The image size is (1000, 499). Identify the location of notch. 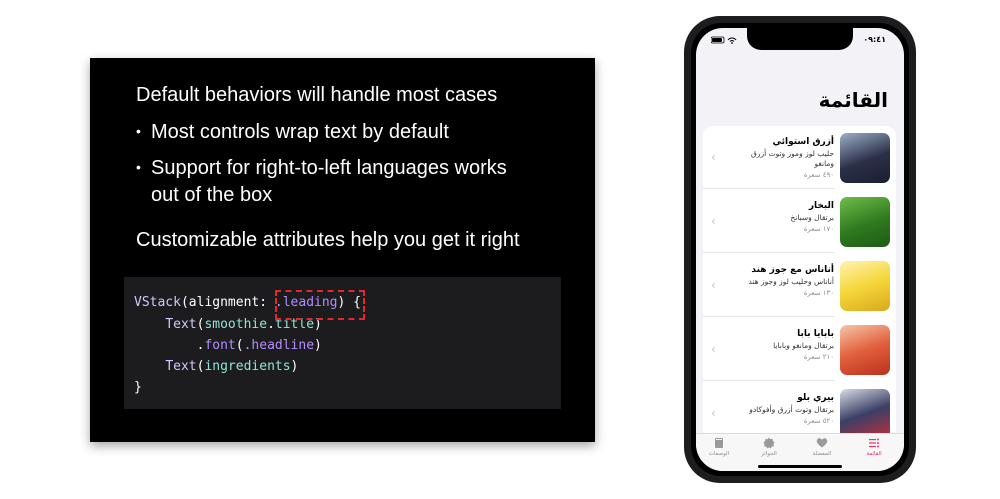
(800, 39).